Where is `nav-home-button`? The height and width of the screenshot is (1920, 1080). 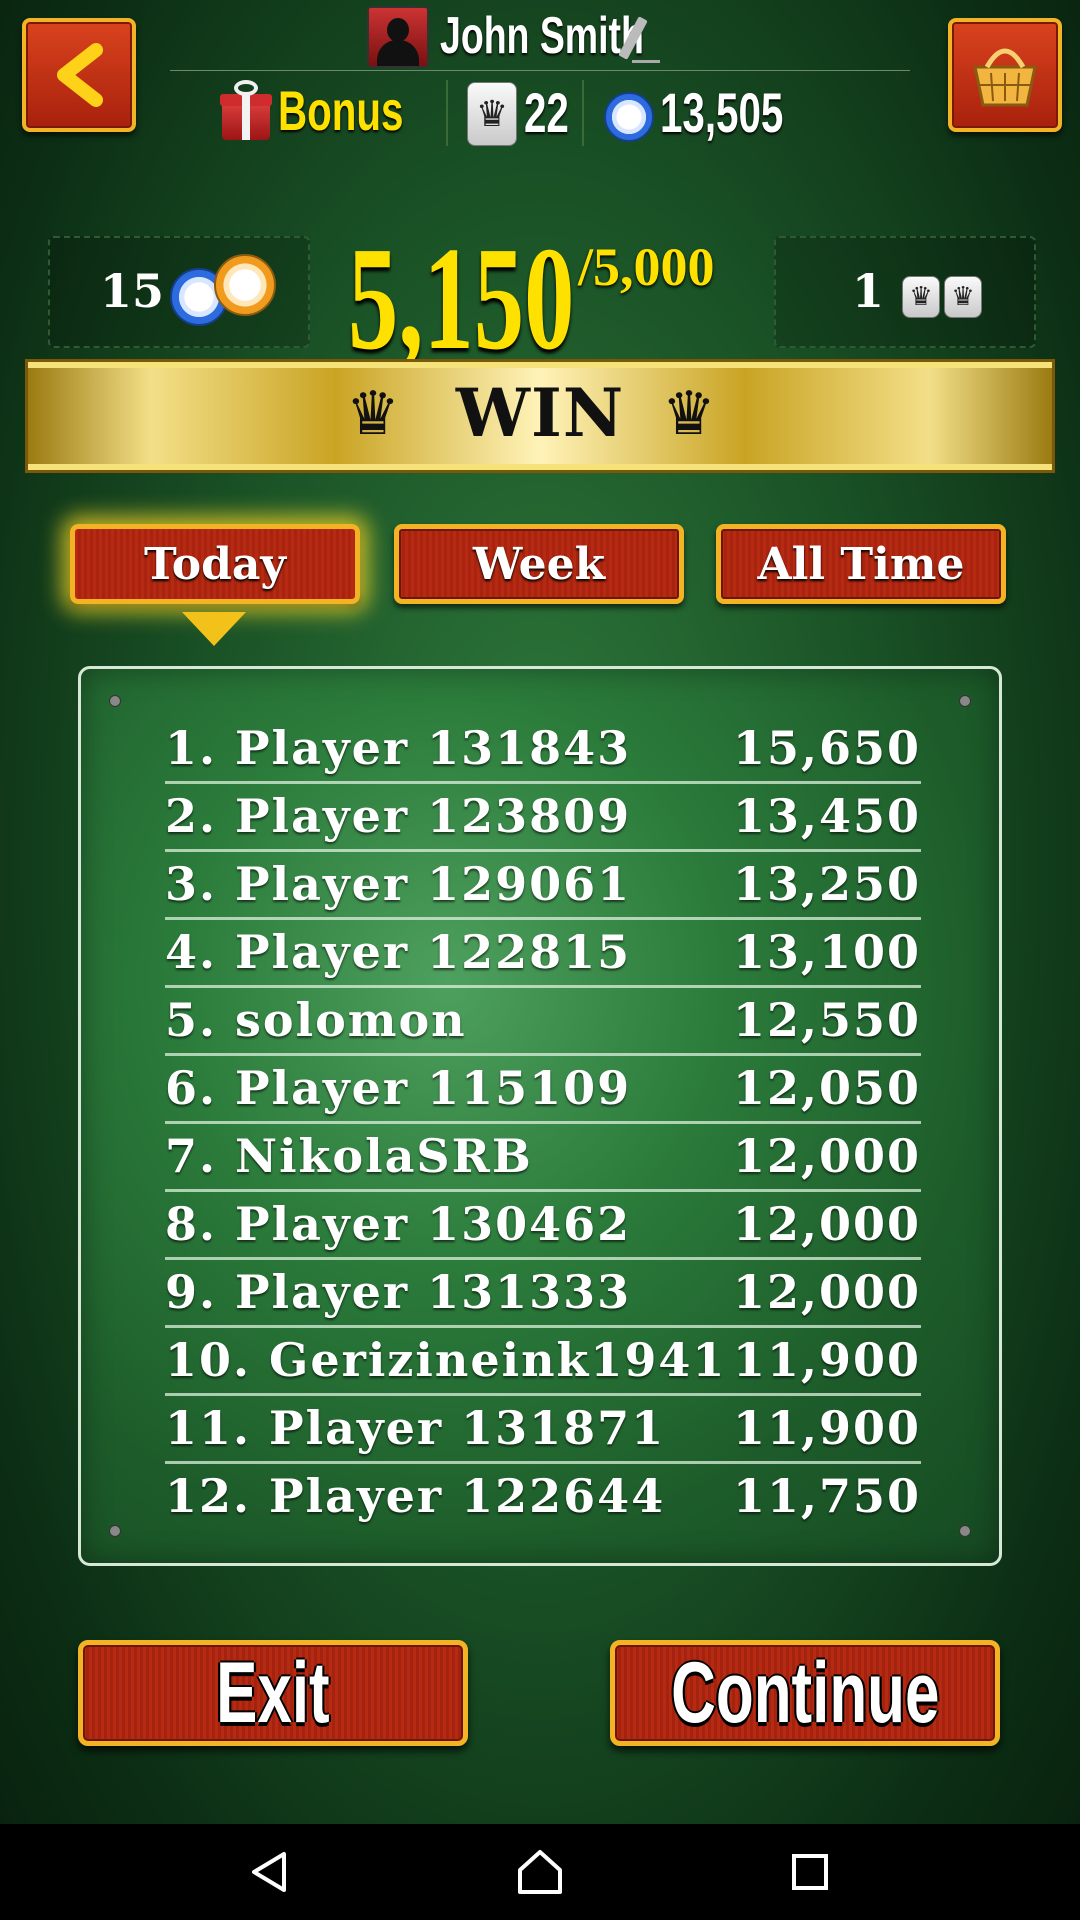 nav-home-button is located at coordinates (540, 1872).